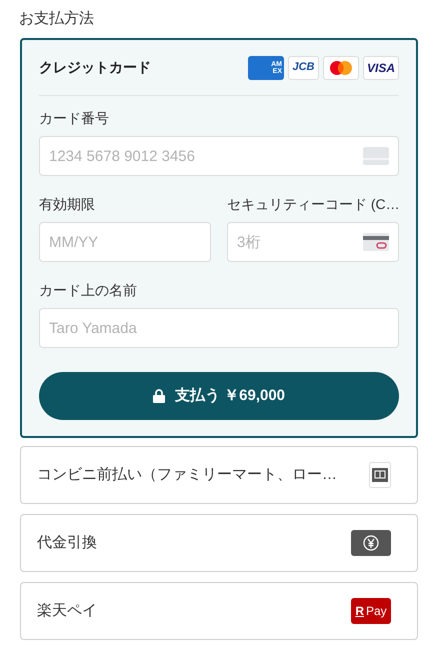  Describe the element at coordinates (74, 118) in the screenshot. I see `field-label: カード番号` at that location.